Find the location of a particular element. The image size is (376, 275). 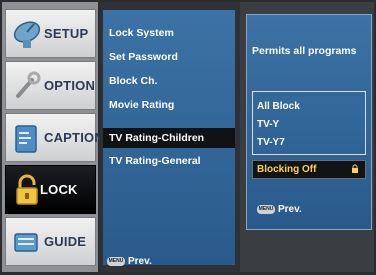

category-label: OPTION is located at coordinates (70, 85).